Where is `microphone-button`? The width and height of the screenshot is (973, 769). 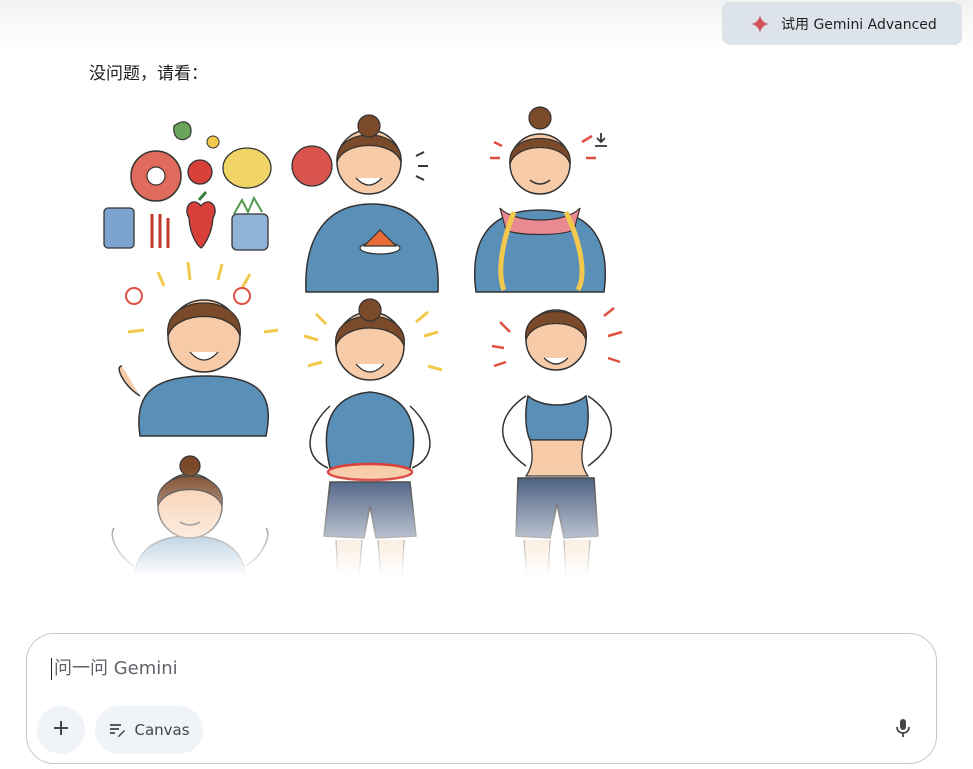
microphone-button is located at coordinates (903, 730).